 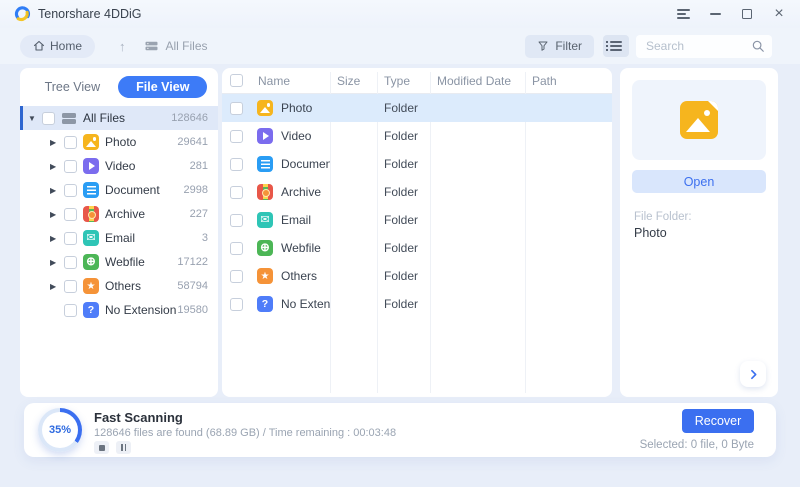 What do you see at coordinates (236, 80) in the screenshot?
I see `select-all-checkbox` at bounding box center [236, 80].